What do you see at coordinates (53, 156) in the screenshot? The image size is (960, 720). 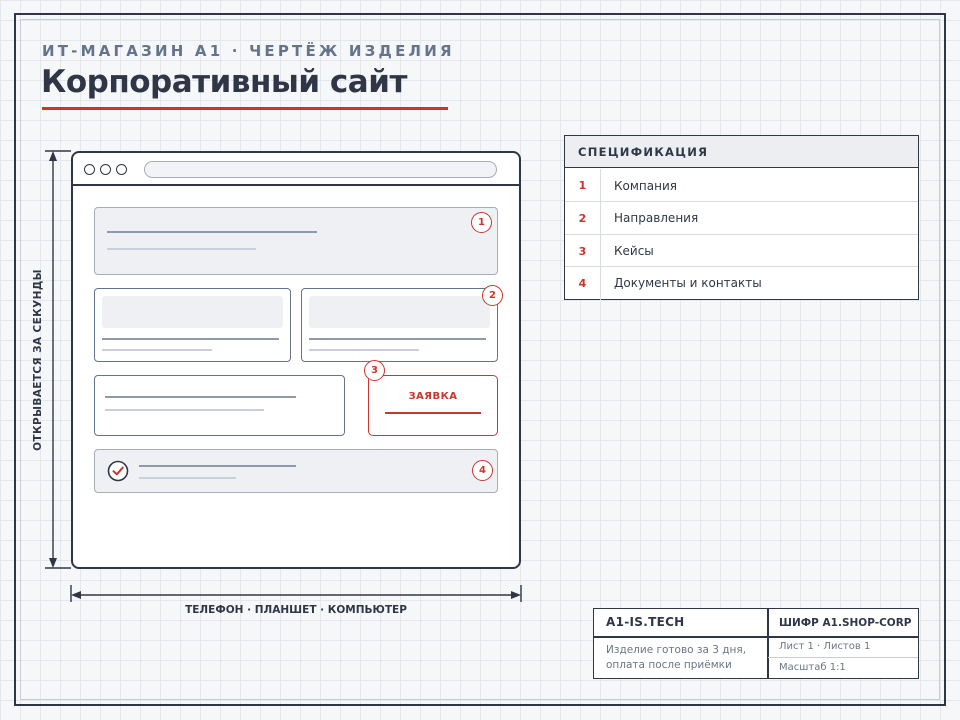 I see `dim-v-arrow-top` at bounding box center [53, 156].